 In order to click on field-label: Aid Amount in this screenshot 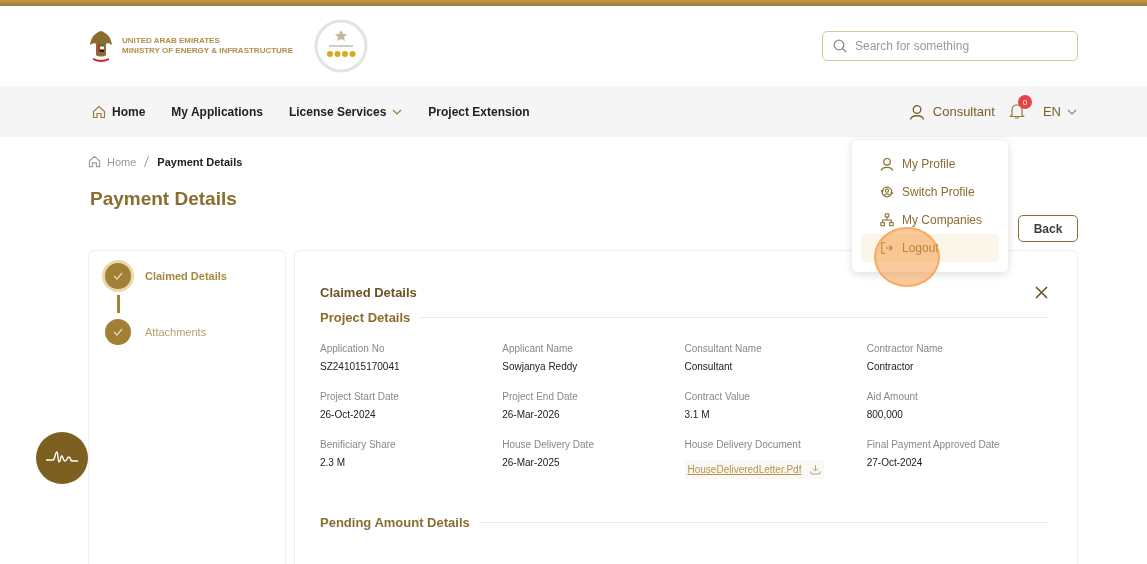, I will do `click(892, 396)`.